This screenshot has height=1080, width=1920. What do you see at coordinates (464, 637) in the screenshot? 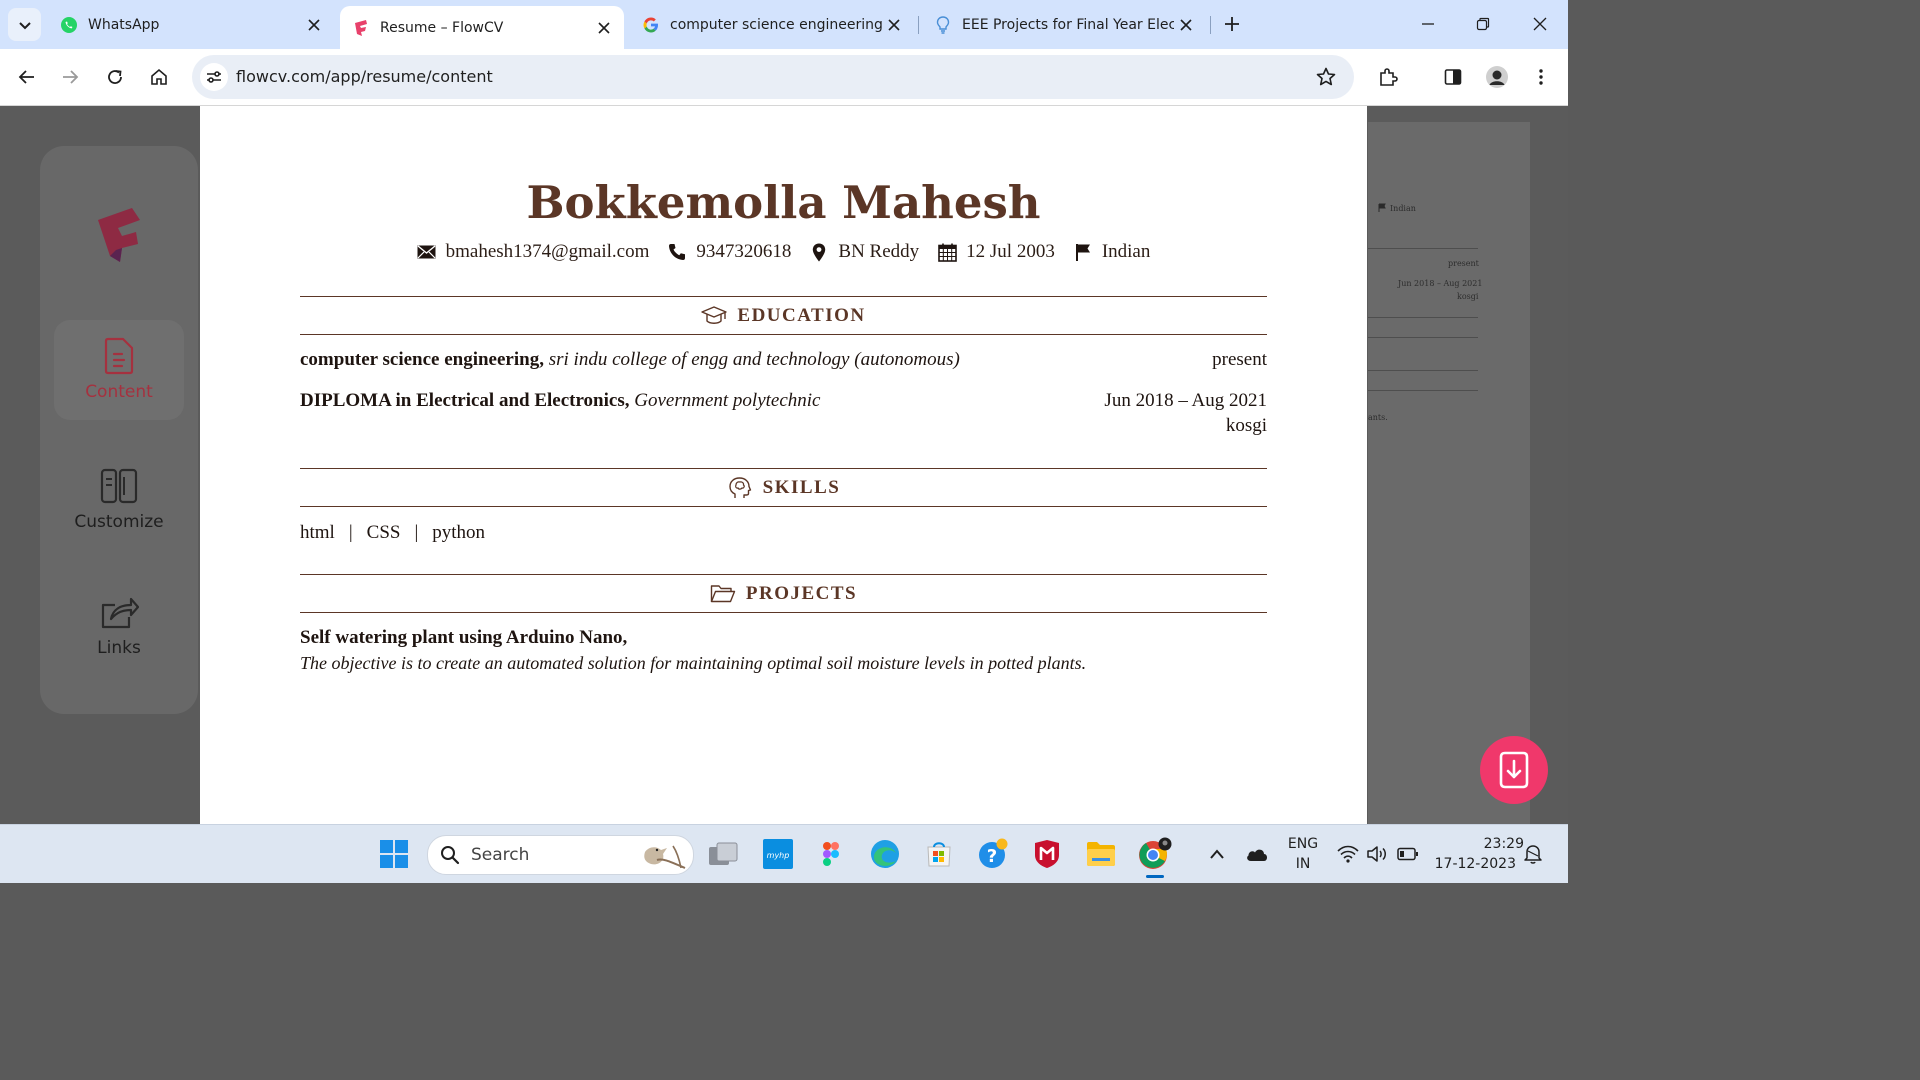
I see `project-title: Self watering plant using Arduino Nano,` at bounding box center [464, 637].